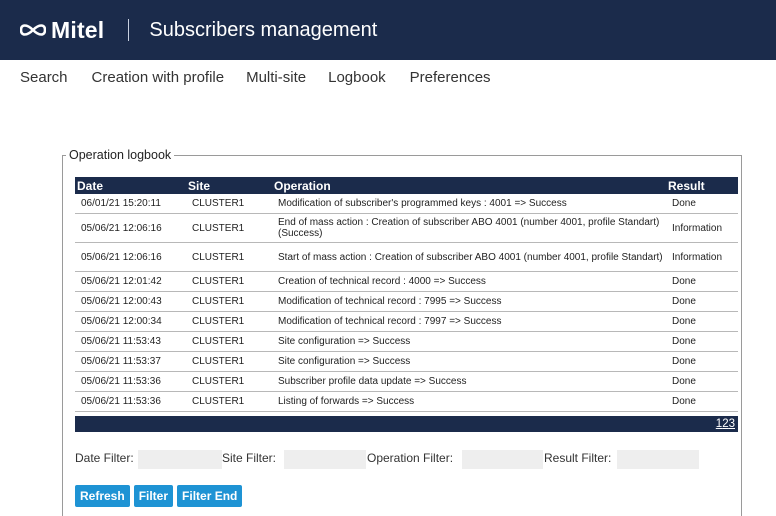 The width and height of the screenshot is (776, 516). What do you see at coordinates (44, 77) in the screenshot?
I see `nav-search: Search` at bounding box center [44, 77].